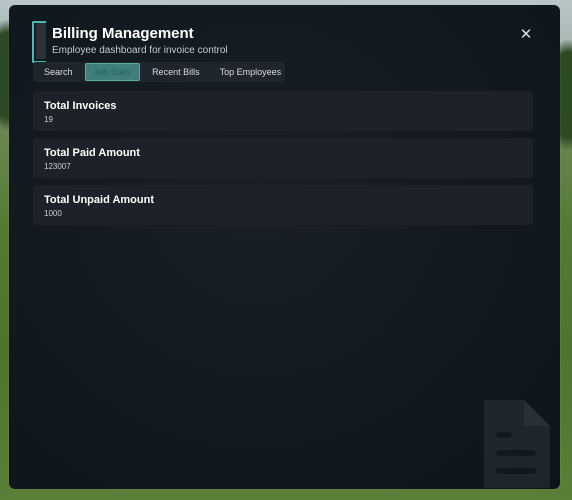  Describe the element at coordinates (48, 119) in the screenshot. I see `stat-value: 19` at that location.